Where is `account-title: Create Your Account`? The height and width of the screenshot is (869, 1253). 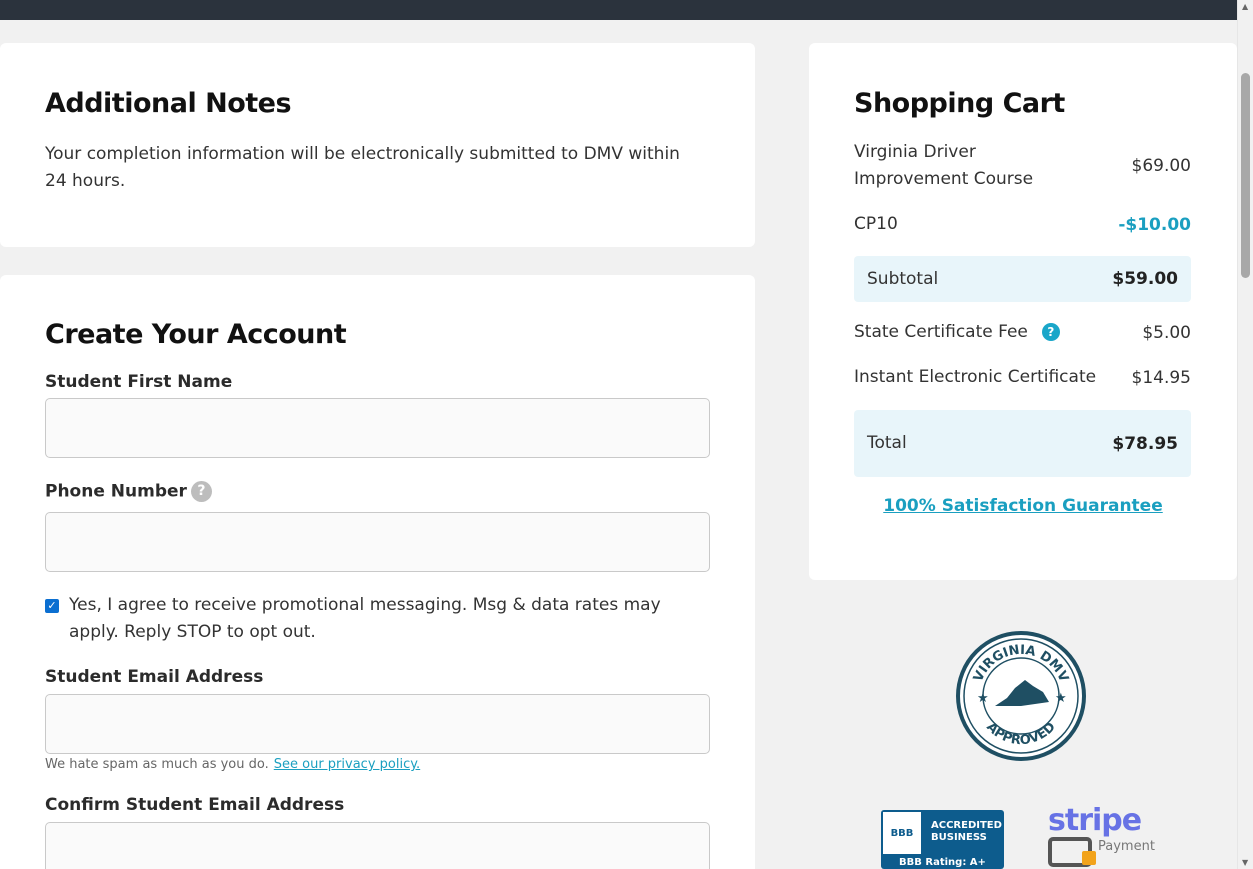
account-title: Create Your Account is located at coordinates (196, 334).